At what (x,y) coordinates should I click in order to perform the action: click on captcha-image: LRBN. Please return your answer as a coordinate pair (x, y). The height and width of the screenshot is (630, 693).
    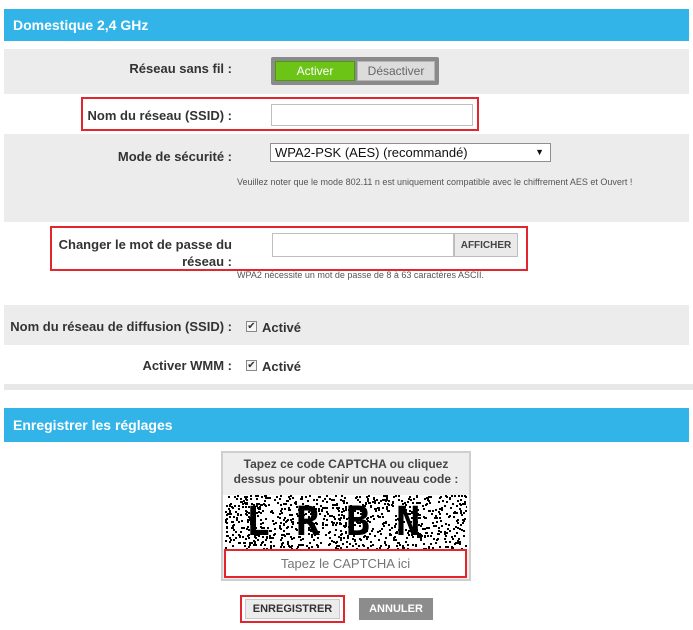
    Looking at the image, I should click on (346, 522).